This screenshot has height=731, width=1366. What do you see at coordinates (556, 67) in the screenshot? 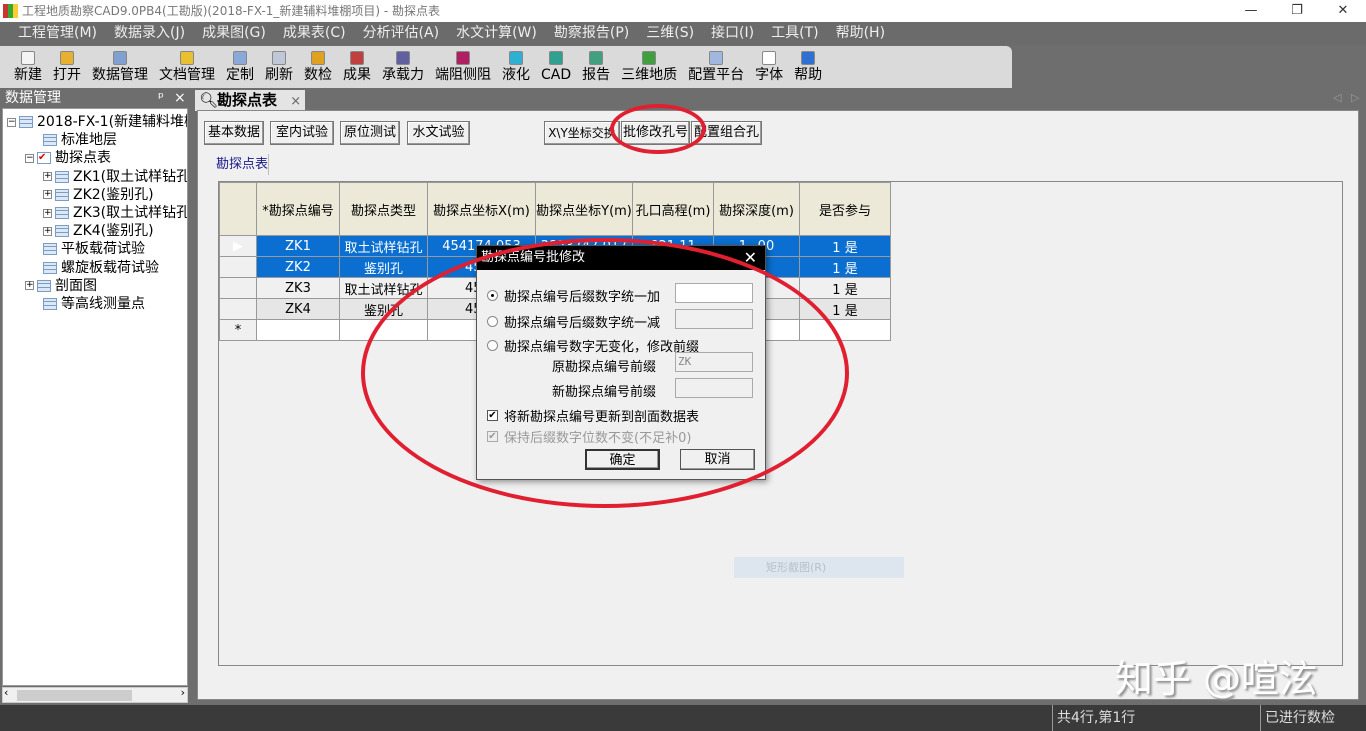
I see `toolbar-button: CAD` at bounding box center [556, 67].